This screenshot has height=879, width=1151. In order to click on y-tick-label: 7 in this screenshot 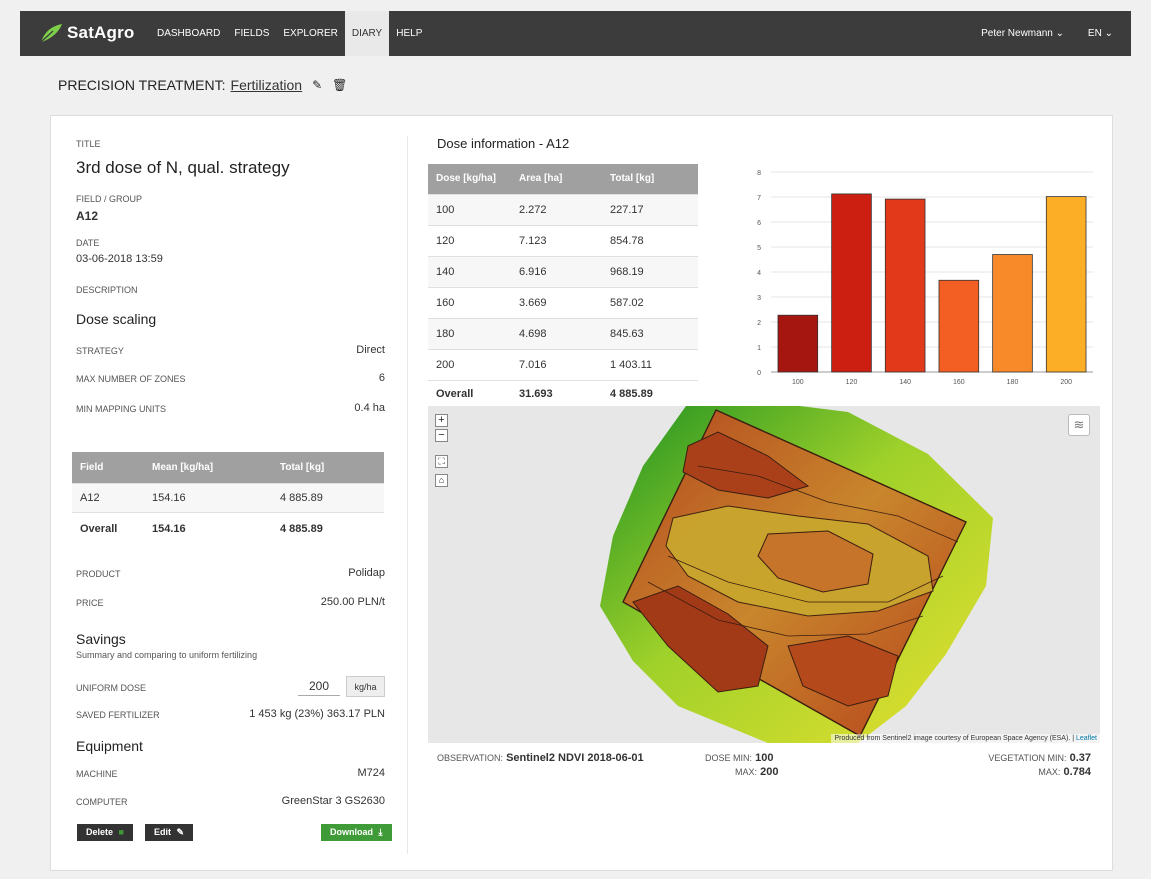, I will do `click(759, 198)`.